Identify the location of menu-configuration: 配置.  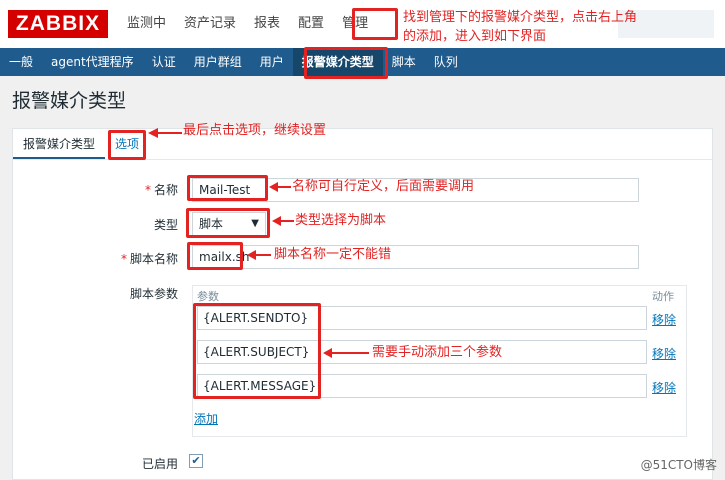
(311, 24).